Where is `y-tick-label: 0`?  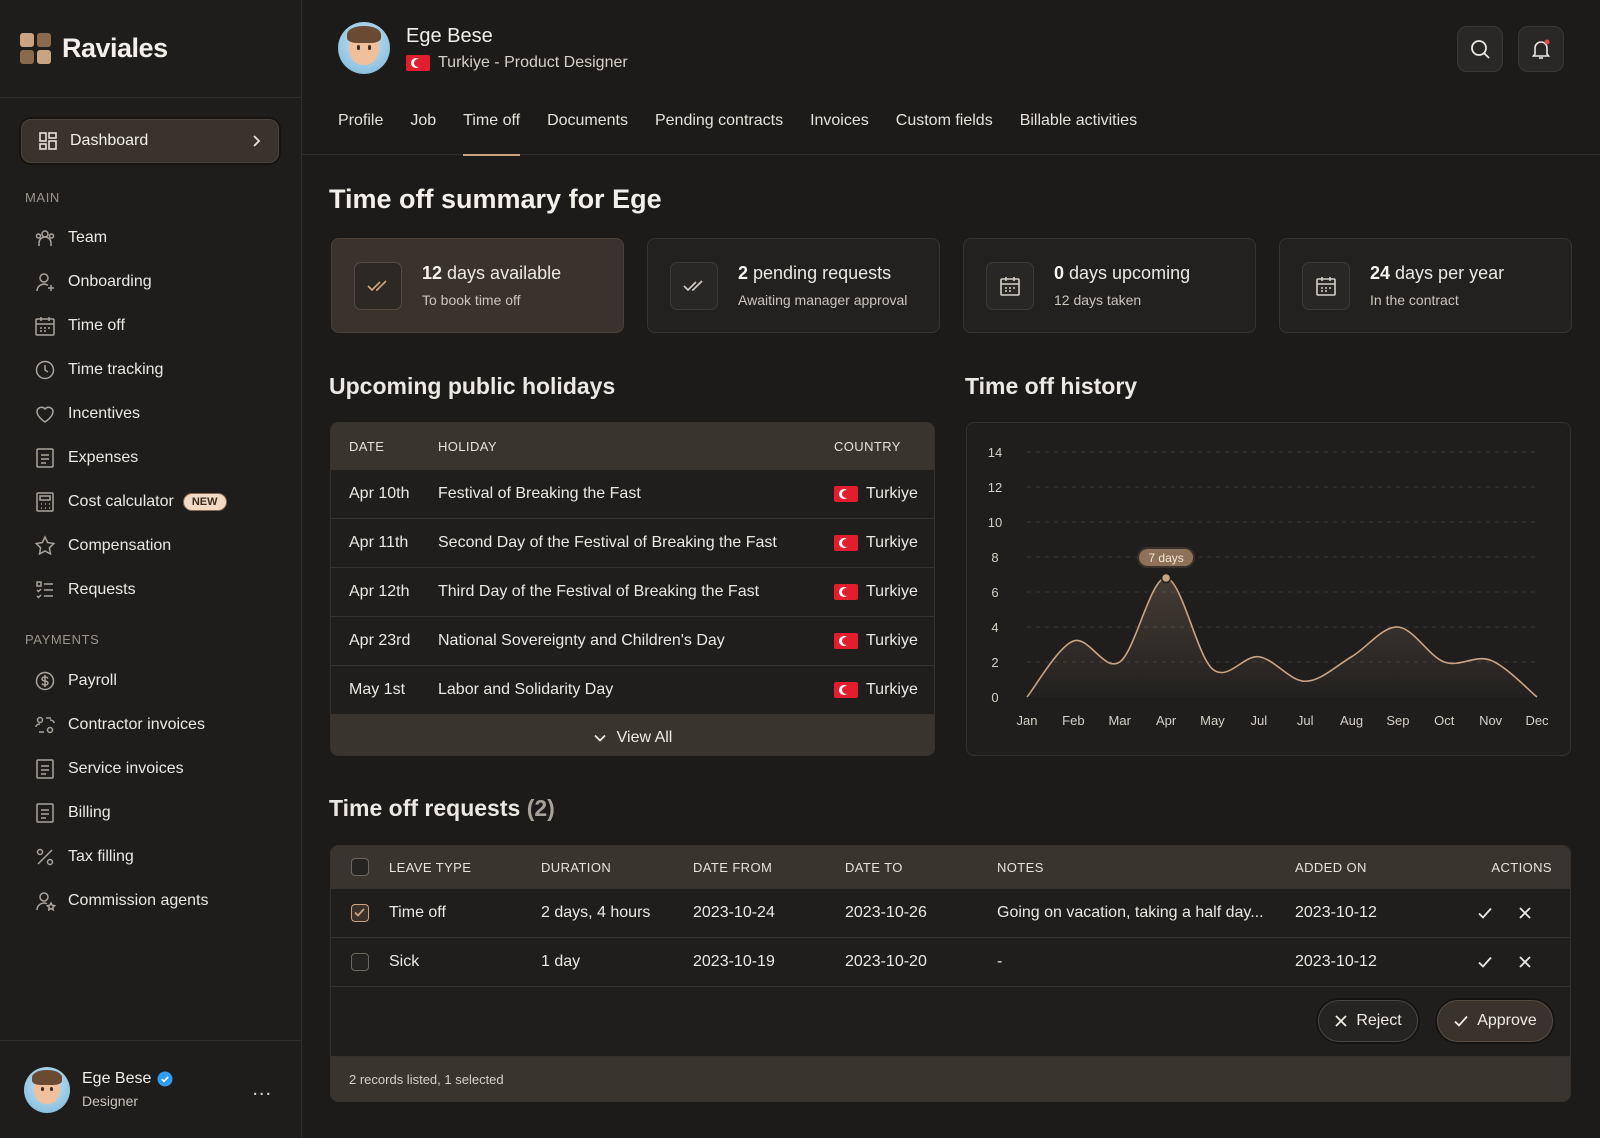 y-tick-label: 0 is located at coordinates (994, 697).